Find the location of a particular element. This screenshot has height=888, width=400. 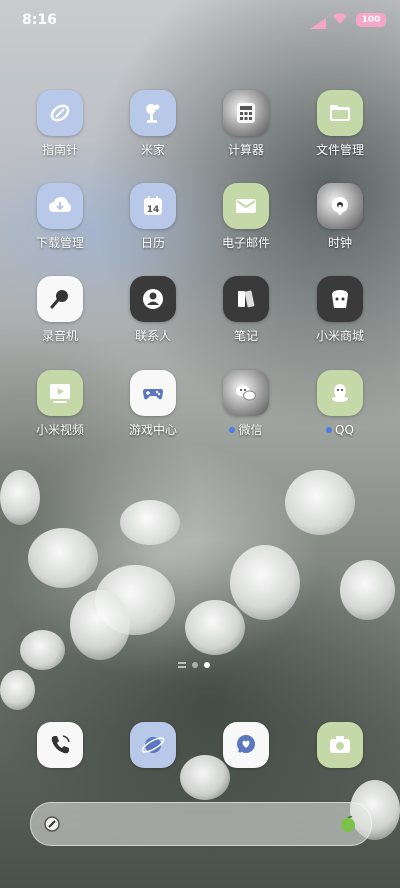

app-label: 电子邮件 is located at coordinates (246, 243).